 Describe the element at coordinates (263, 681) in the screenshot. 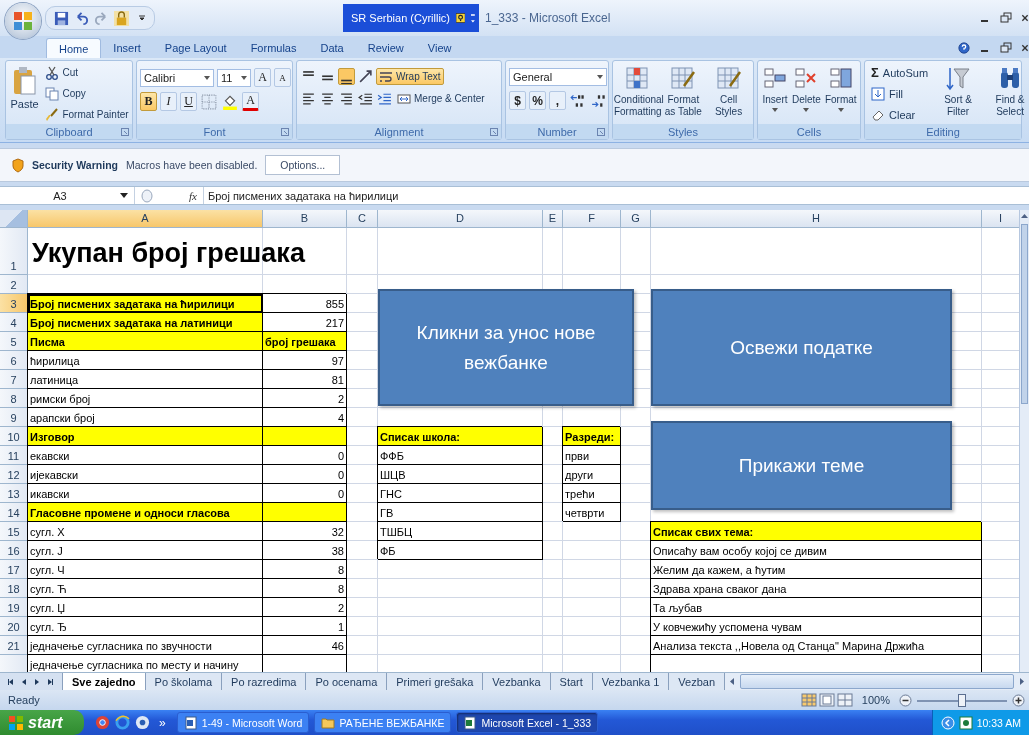

I see `sheet-tab: Po razredima` at that location.